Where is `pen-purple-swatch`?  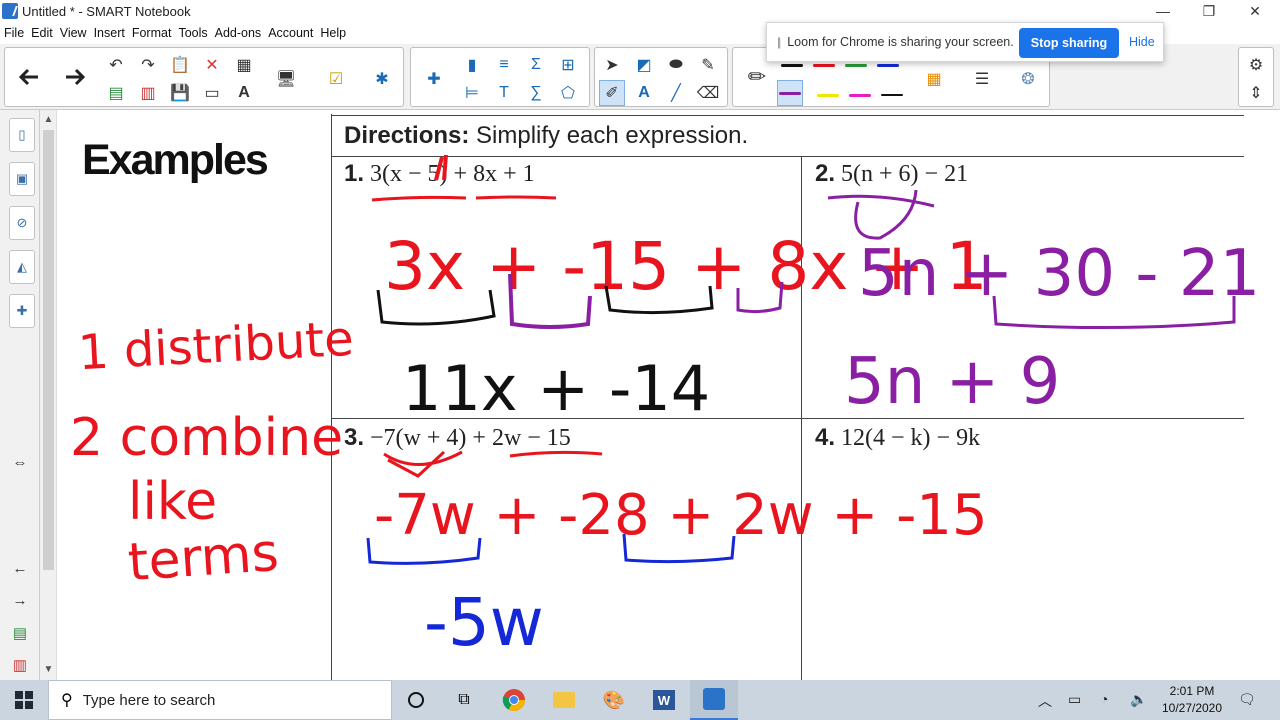
pen-purple-swatch is located at coordinates (790, 93).